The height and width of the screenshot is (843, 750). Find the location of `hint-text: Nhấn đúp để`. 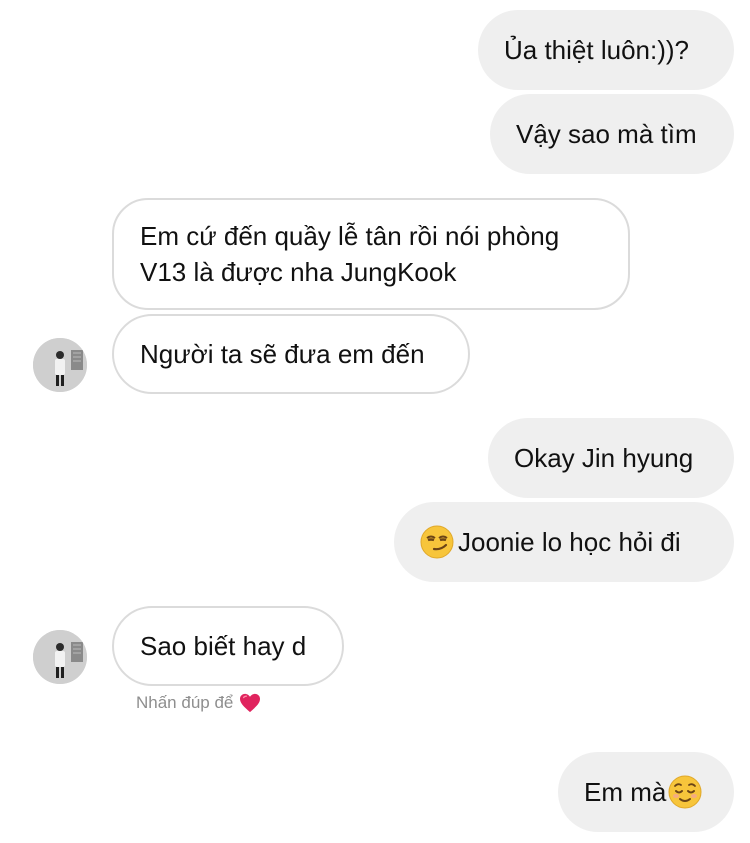

hint-text: Nhấn đúp để is located at coordinates (185, 702).